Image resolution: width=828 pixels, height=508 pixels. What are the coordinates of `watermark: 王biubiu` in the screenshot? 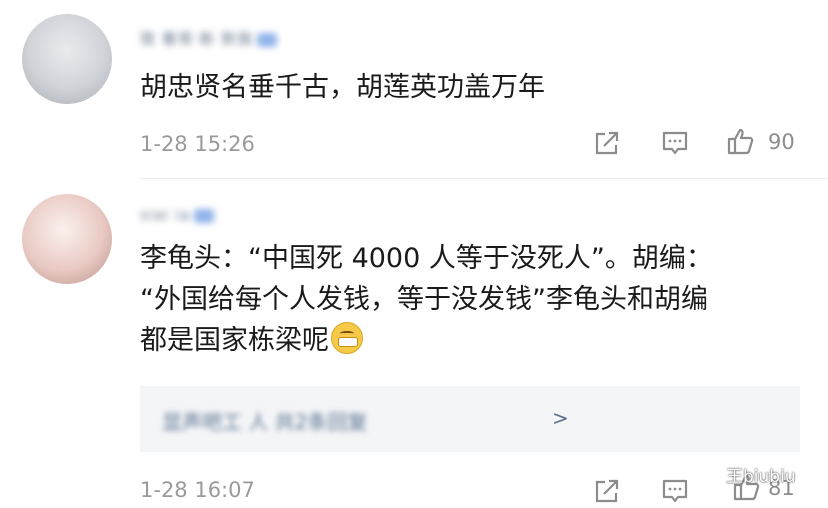 It's located at (748, 474).